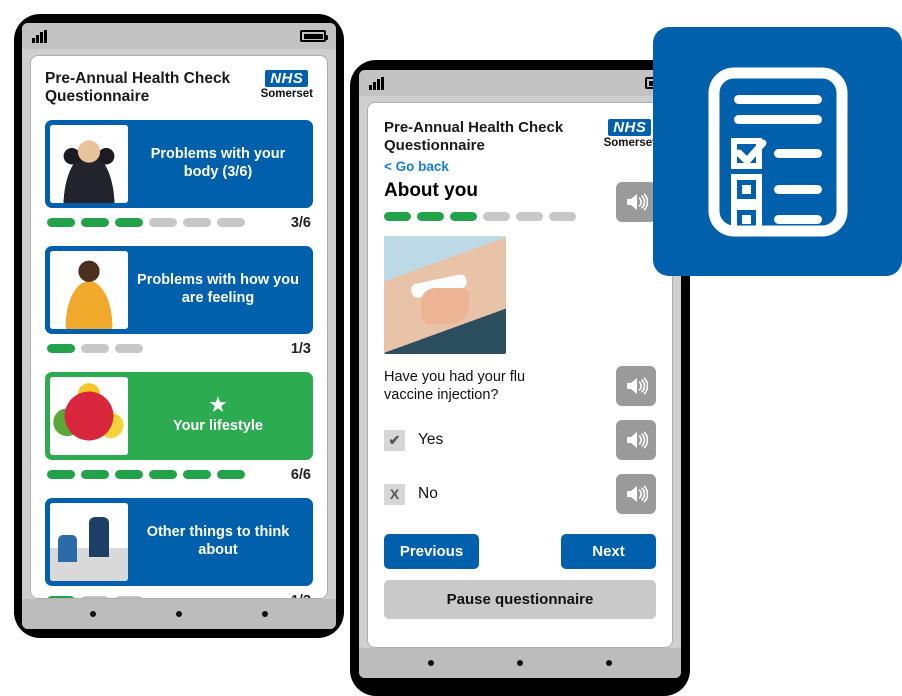  What do you see at coordinates (218, 541) in the screenshot?
I see `card-label: Other things to think about` at bounding box center [218, 541].